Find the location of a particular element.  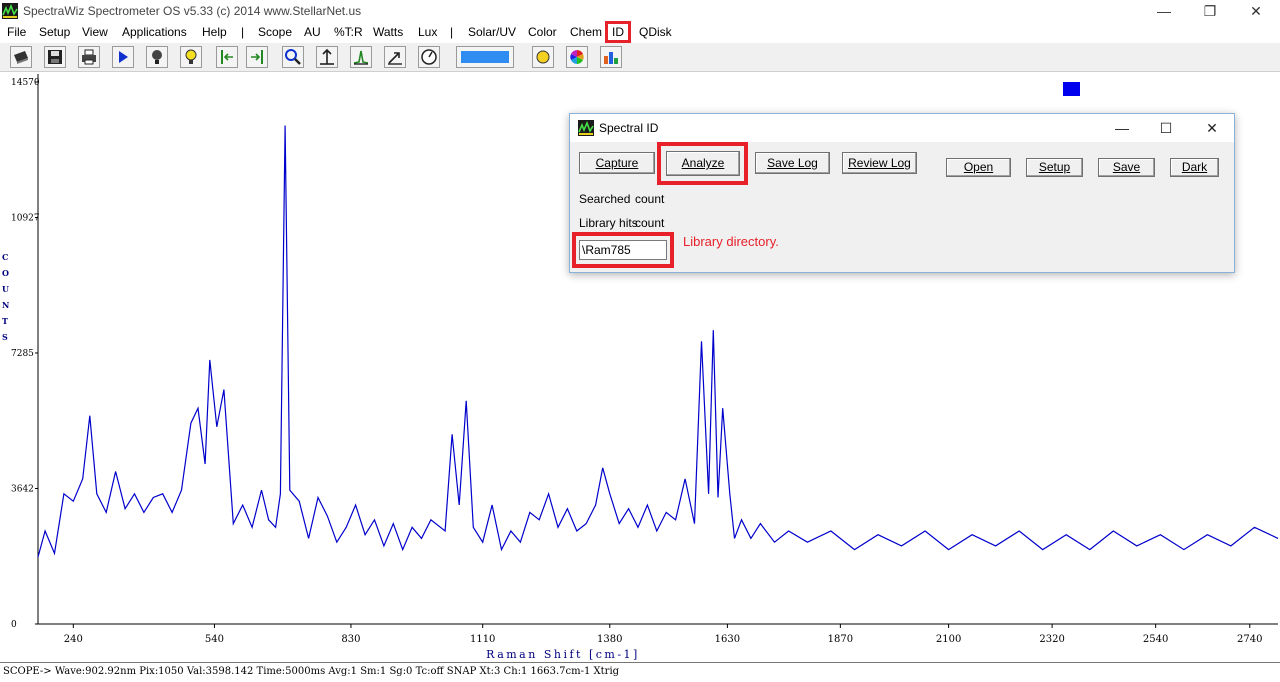

capture-label: Capture is located at coordinates (617, 163).